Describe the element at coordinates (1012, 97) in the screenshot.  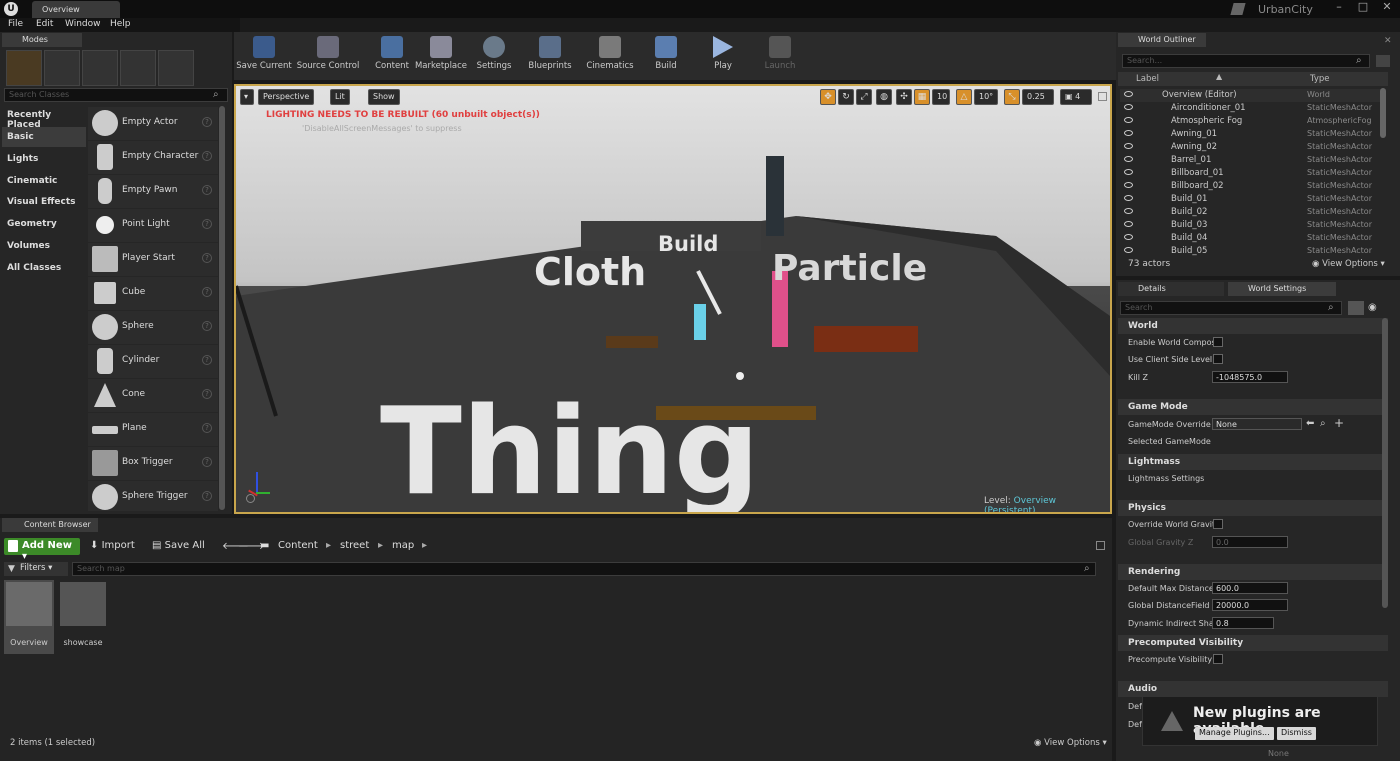
I see `scale-snap-icon: ⤡` at that location.